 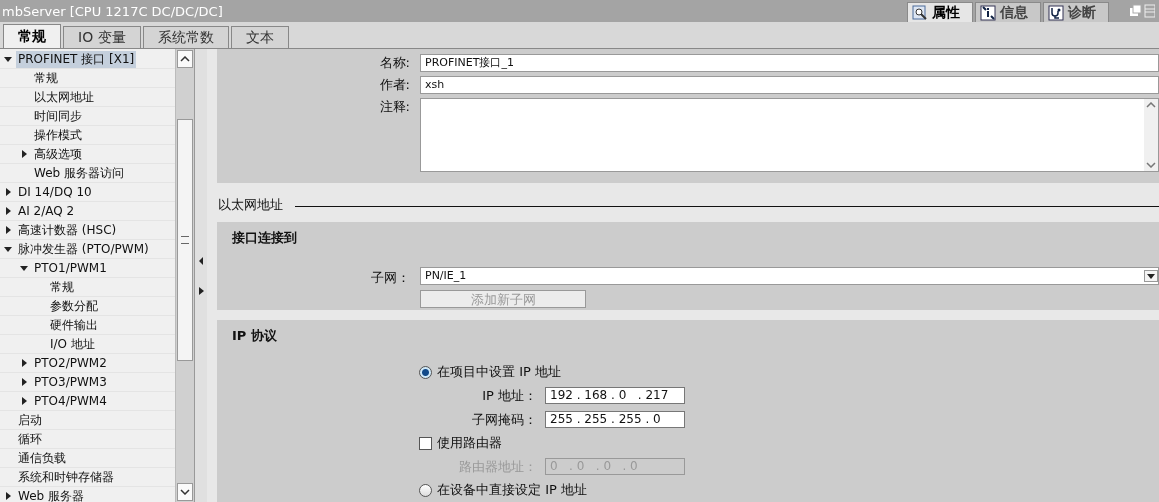 I want to click on collapse-left-icon, so click(x=201, y=260).